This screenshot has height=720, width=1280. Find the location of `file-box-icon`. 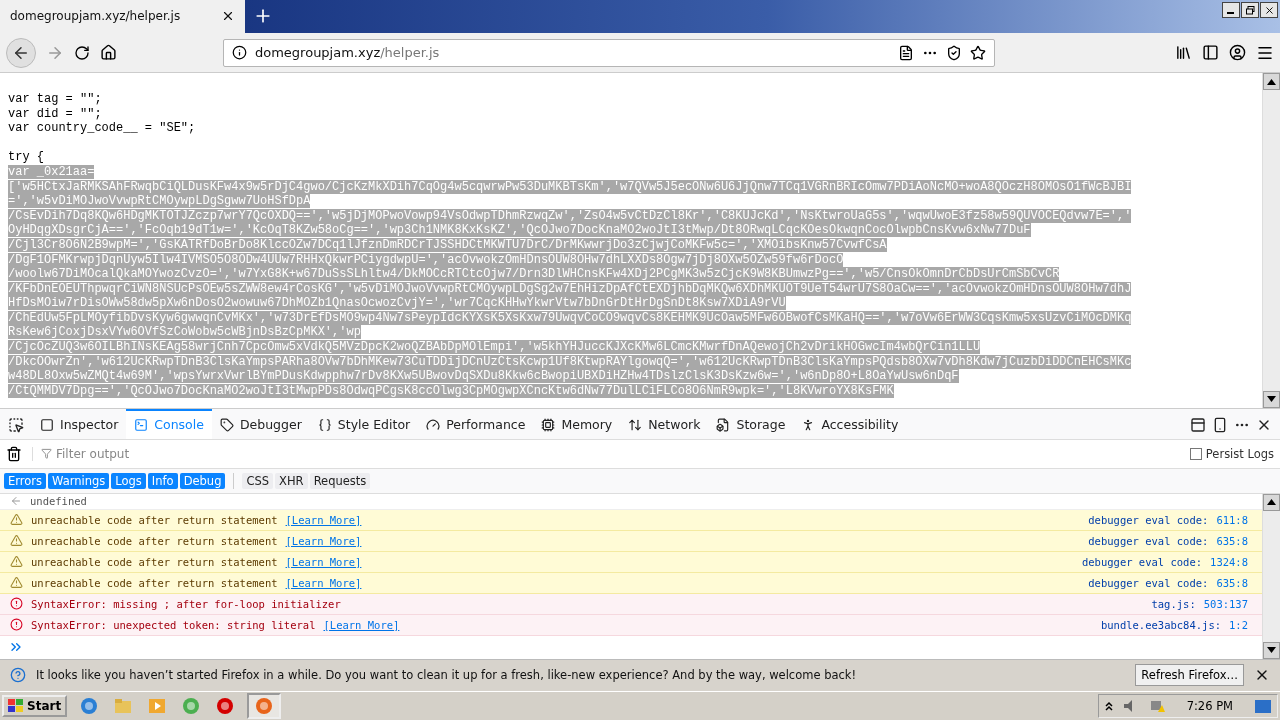

file-box-icon is located at coordinates (723, 424).